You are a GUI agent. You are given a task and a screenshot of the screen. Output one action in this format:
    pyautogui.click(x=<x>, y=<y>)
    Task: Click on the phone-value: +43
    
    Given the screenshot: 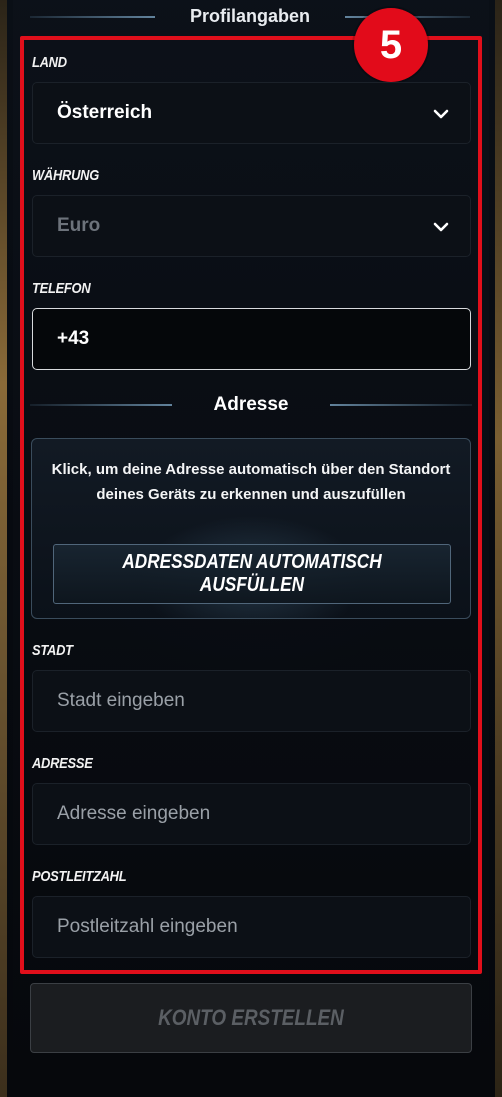 What is the action you would take?
    pyautogui.click(x=73, y=338)
    